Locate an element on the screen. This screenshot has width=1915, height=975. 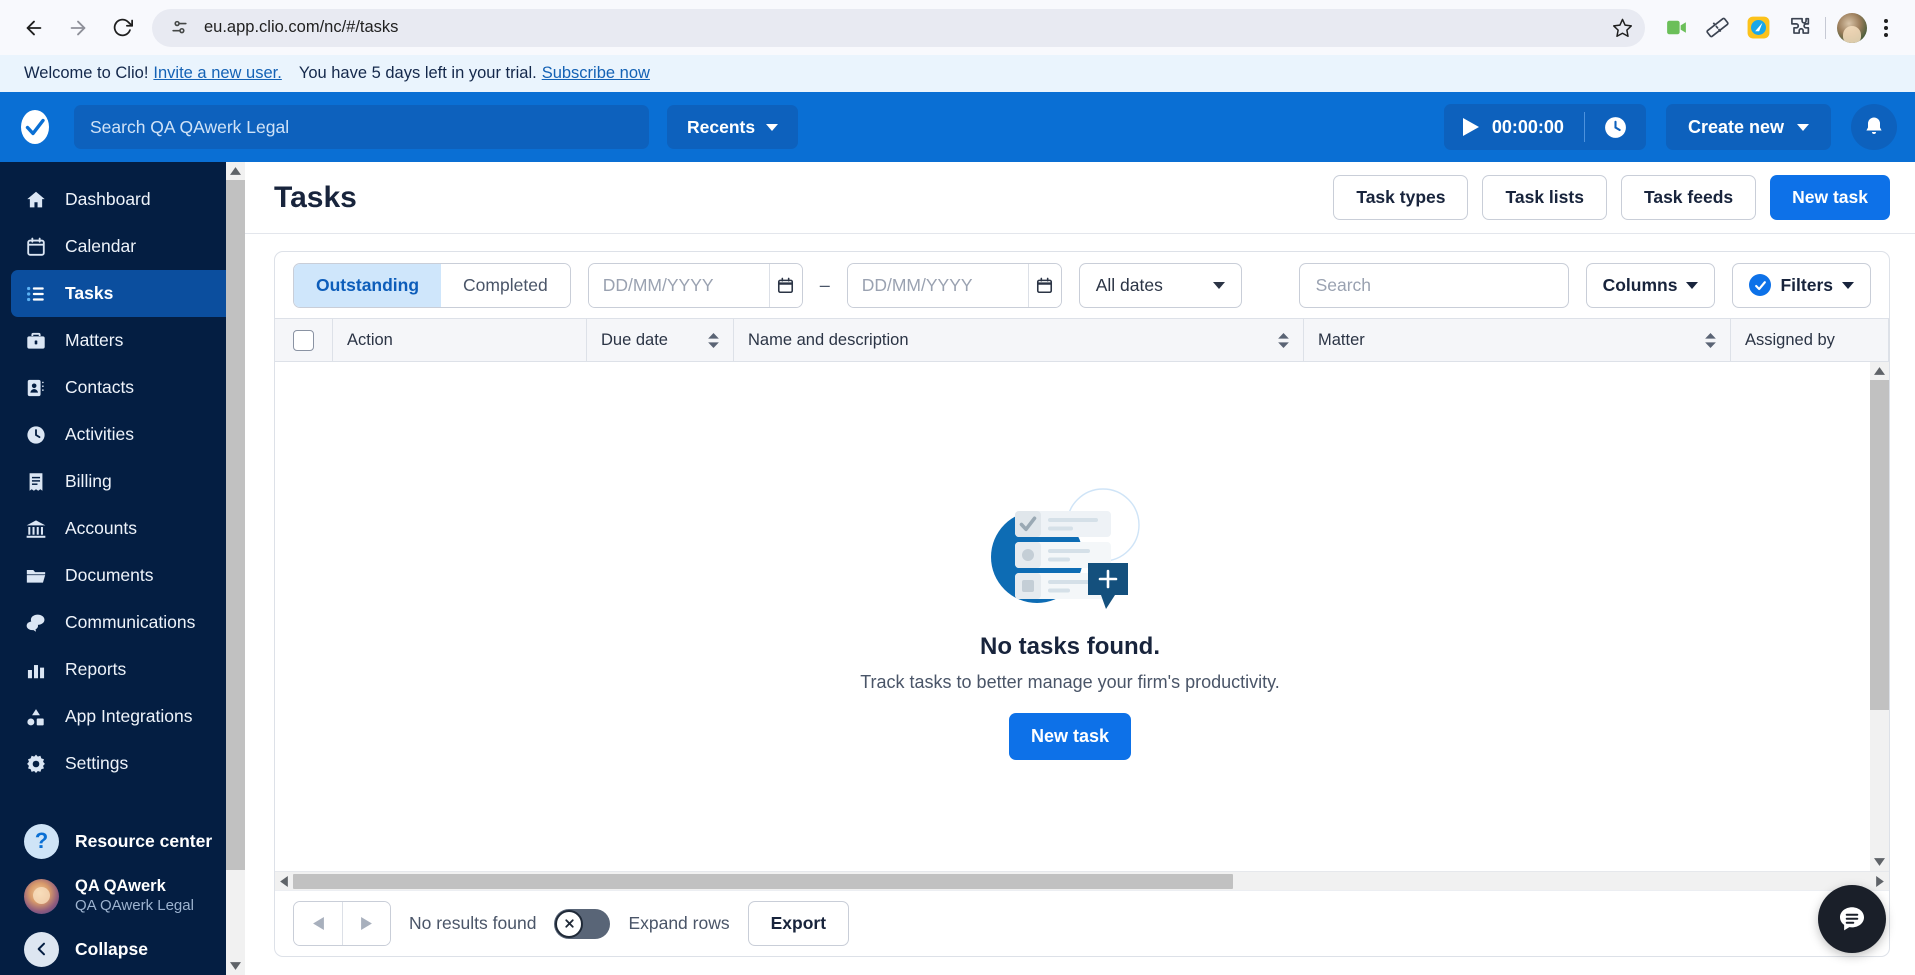
task-lists-button: Task lists is located at coordinates (1544, 197).